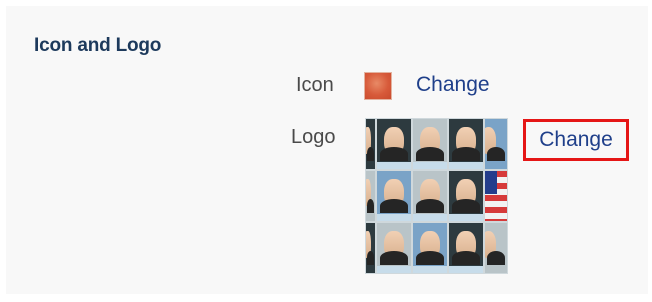 This screenshot has width=652, height=302. I want to click on logo-thumbnail, so click(436, 196).